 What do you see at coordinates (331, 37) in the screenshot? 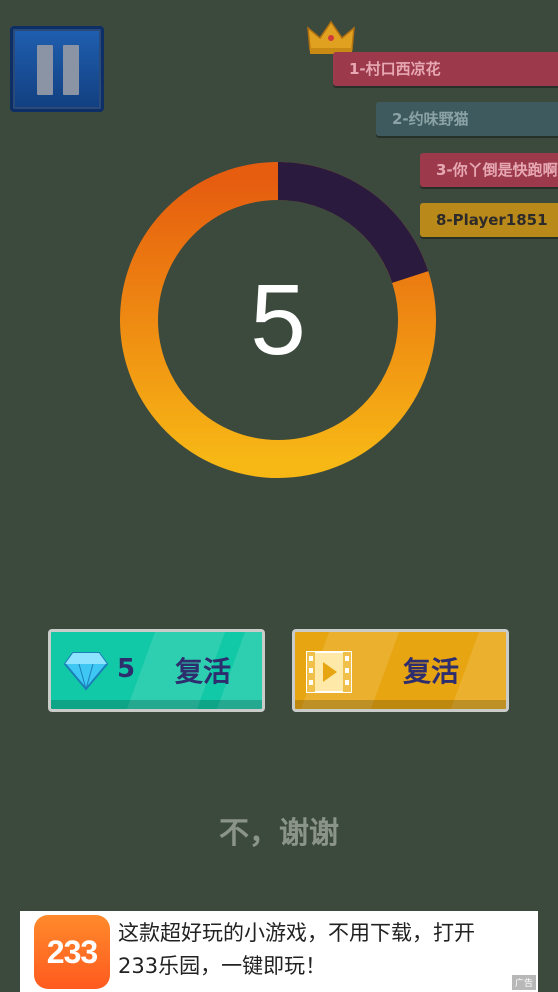
I see `crown-icon` at bounding box center [331, 37].